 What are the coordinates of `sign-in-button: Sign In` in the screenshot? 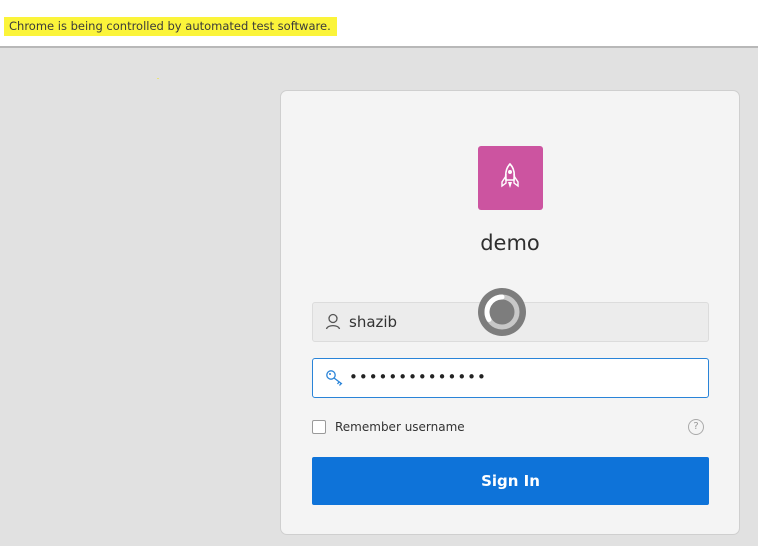 It's located at (510, 481).